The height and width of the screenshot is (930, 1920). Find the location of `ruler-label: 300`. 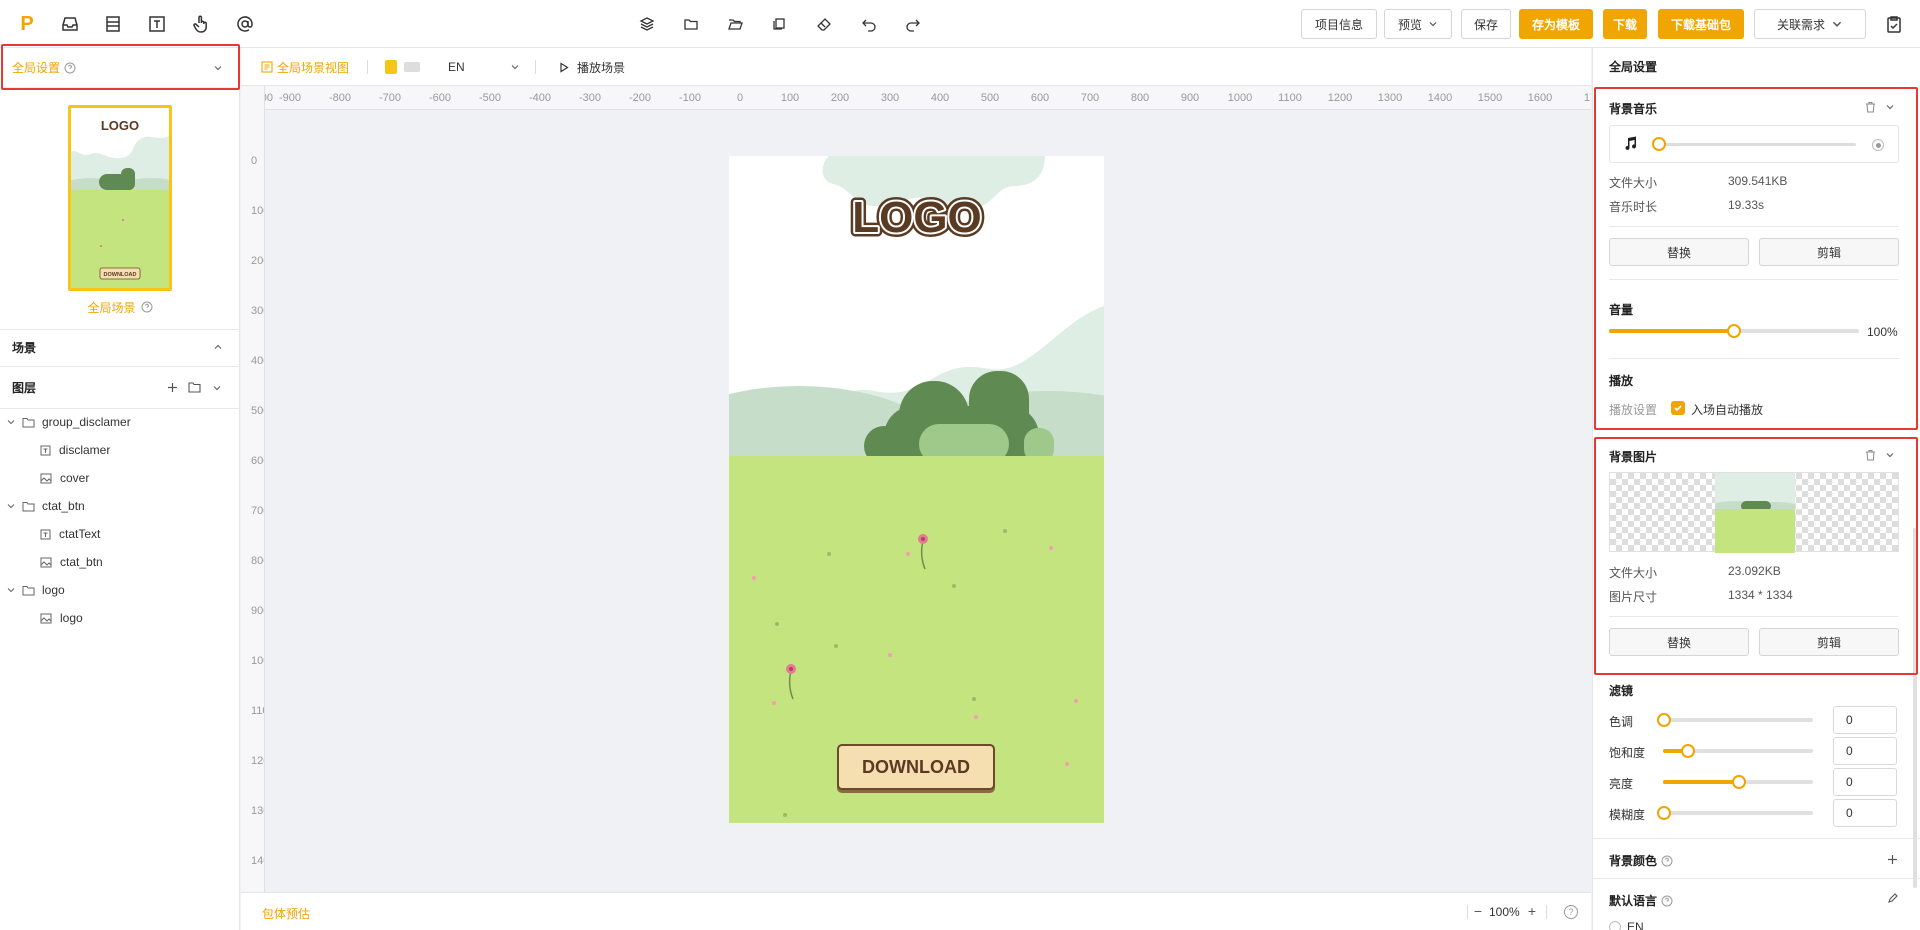

ruler-label: 300 is located at coordinates (890, 98).